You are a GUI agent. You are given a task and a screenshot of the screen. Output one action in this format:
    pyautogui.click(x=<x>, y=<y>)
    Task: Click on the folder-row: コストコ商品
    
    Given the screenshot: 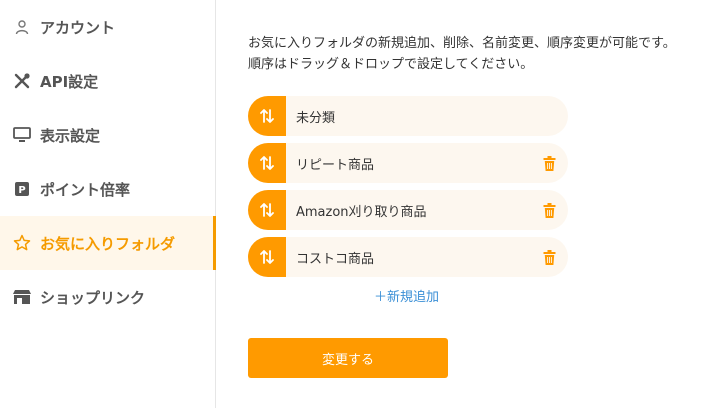 What is the action you would take?
    pyautogui.click(x=408, y=257)
    